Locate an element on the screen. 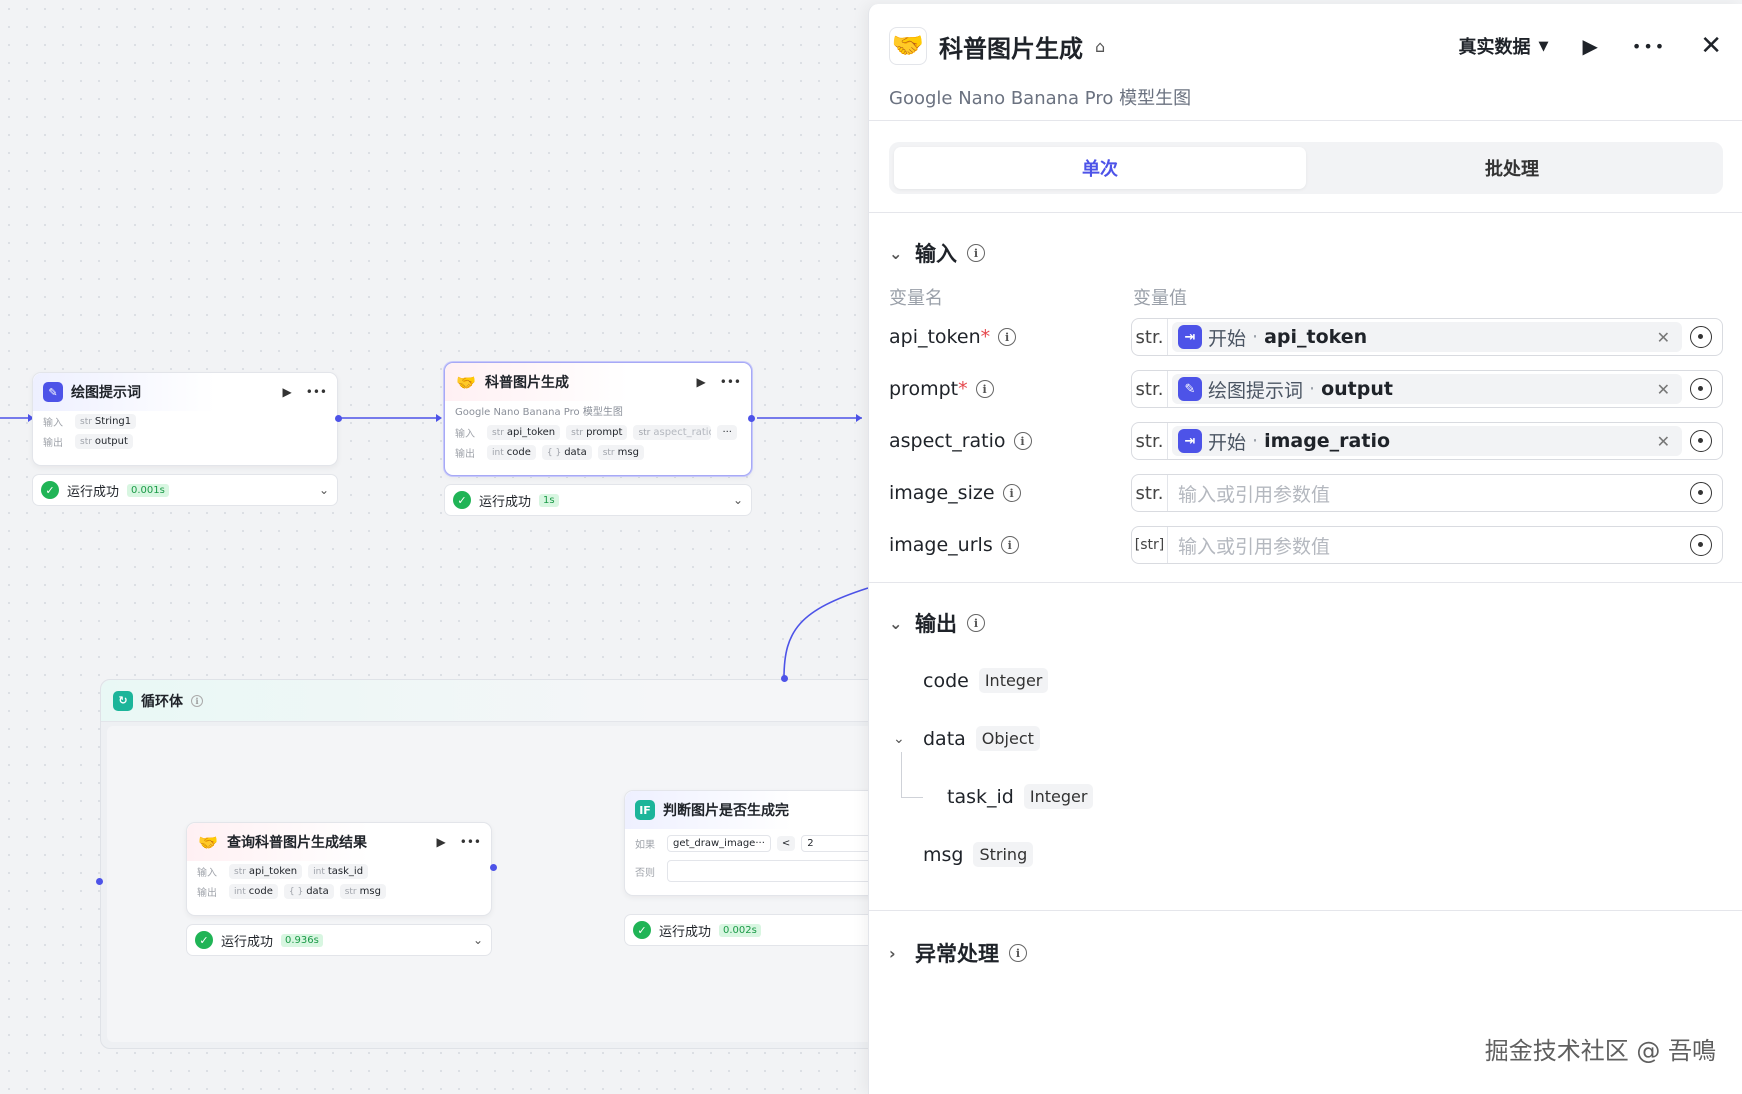 The width and height of the screenshot is (1742, 1094). reference-tag: ⇥ 开始 · image_ratio ✕ is located at coordinates (1427, 441).